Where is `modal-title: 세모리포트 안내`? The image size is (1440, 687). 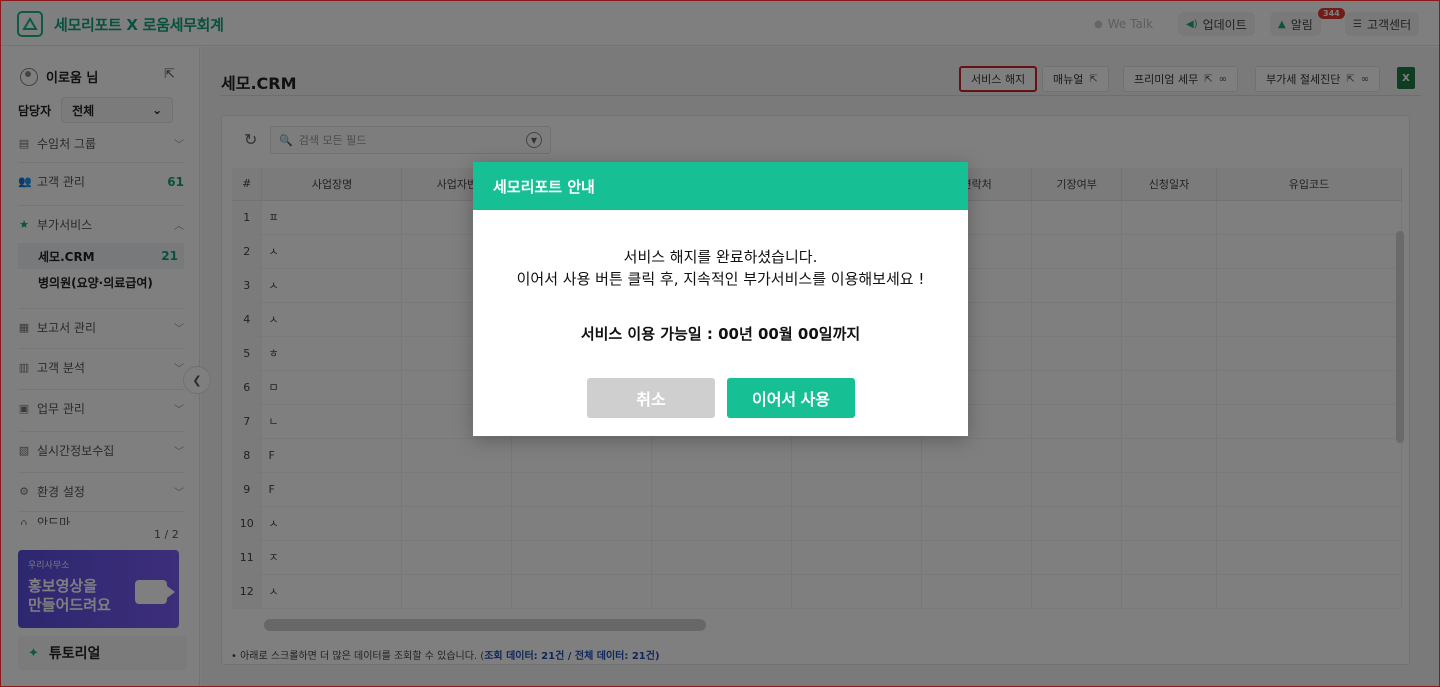
modal-title: 세모리포트 안내 is located at coordinates (720, 186).